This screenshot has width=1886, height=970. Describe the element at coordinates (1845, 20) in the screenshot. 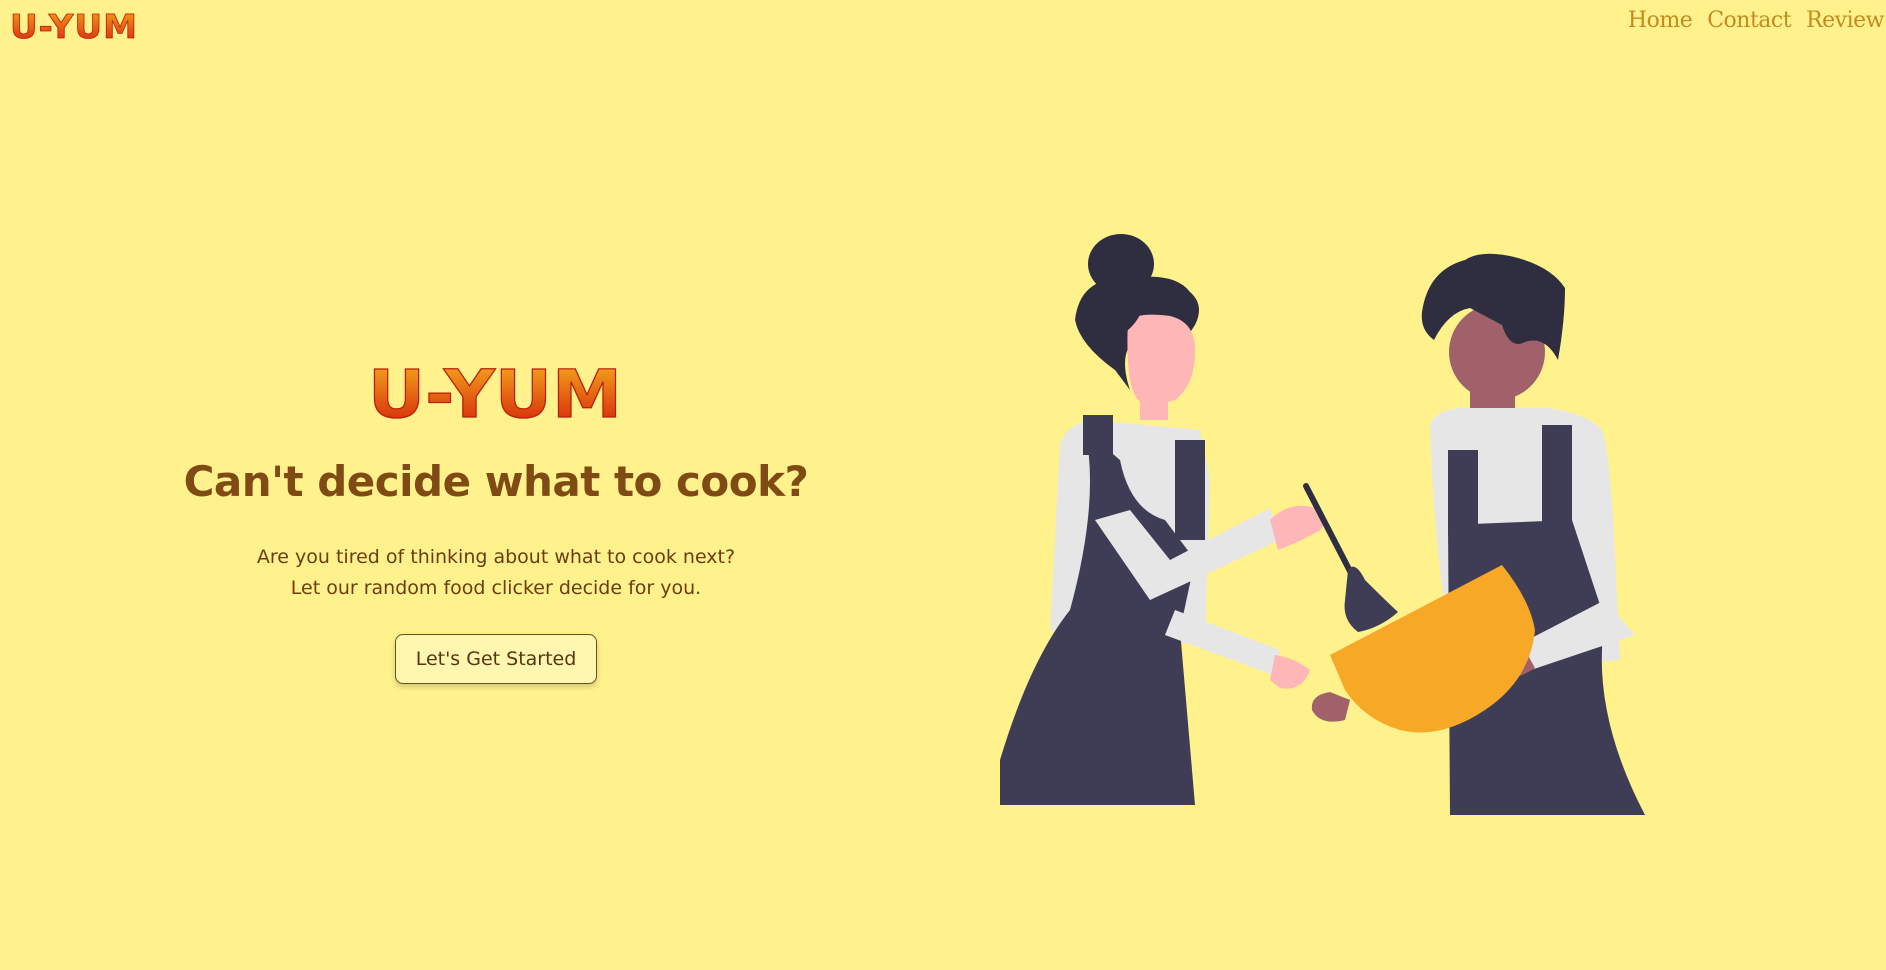

I see `nav-review-link: Review` at that location.